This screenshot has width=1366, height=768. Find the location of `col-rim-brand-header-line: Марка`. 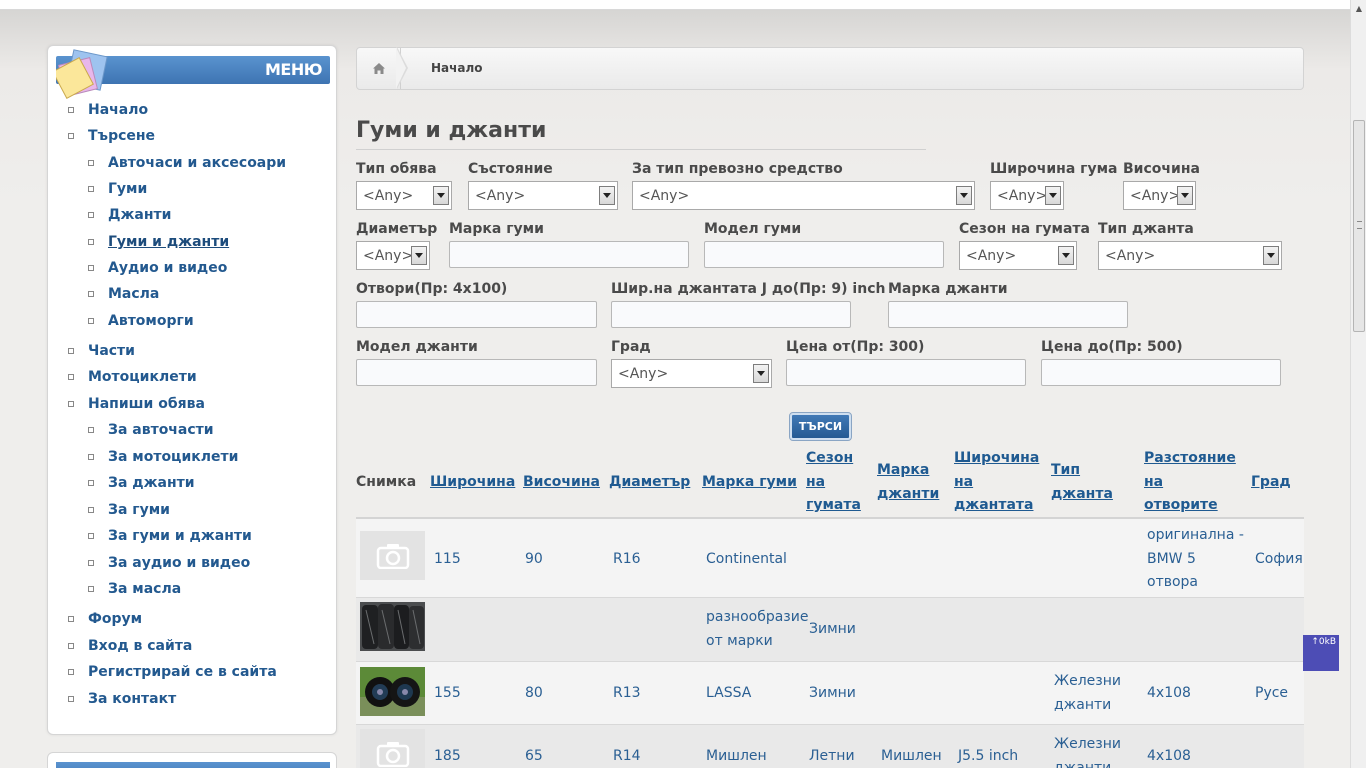

col-rim-brand-header-line: Марка is located at coordinates (903, 470).